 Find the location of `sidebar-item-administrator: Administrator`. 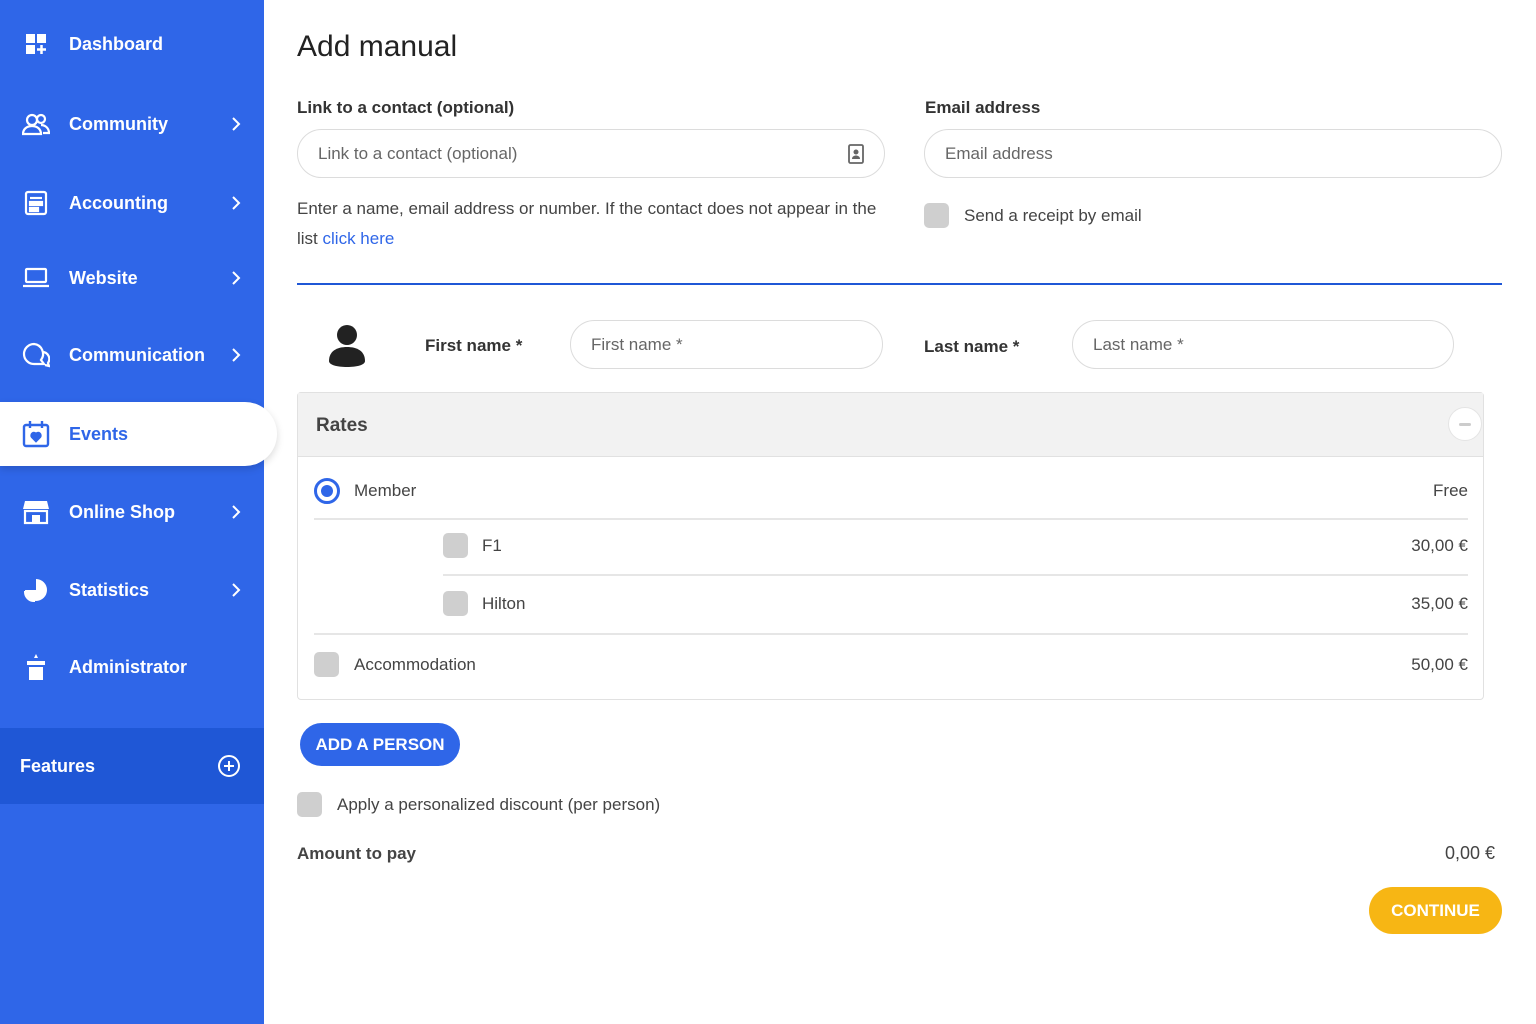

sidebar-item-administrator: Administrator is located at coordinates (132, 667).